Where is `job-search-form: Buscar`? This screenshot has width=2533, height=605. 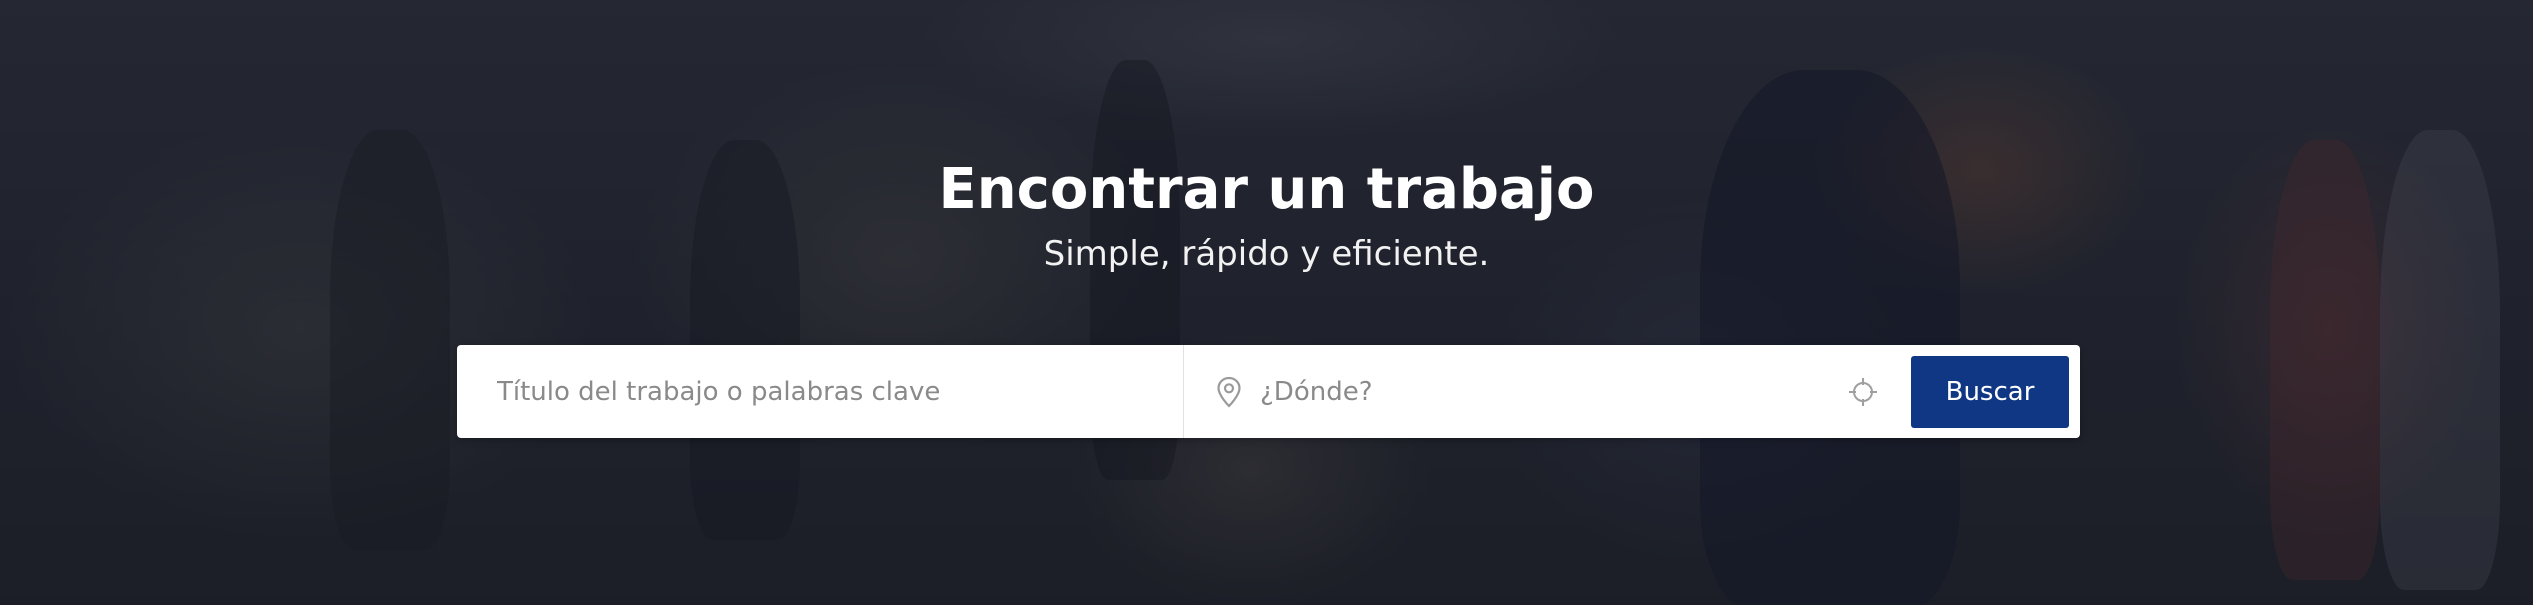
job-search-form: Buscar is located at coordinates (1268, 391).